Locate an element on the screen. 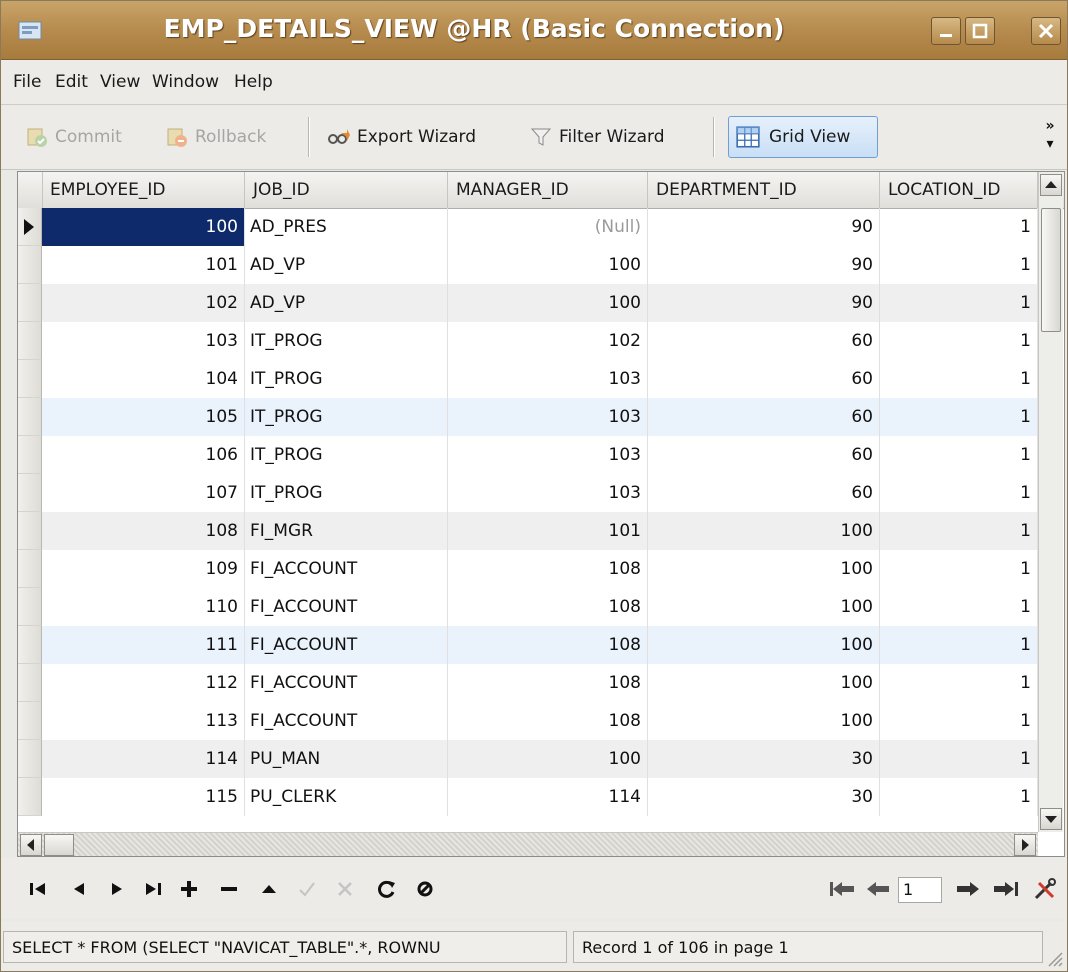 This screenshot has width=1068, height=972. previous-page-icon is located at coordinates (878, 889).